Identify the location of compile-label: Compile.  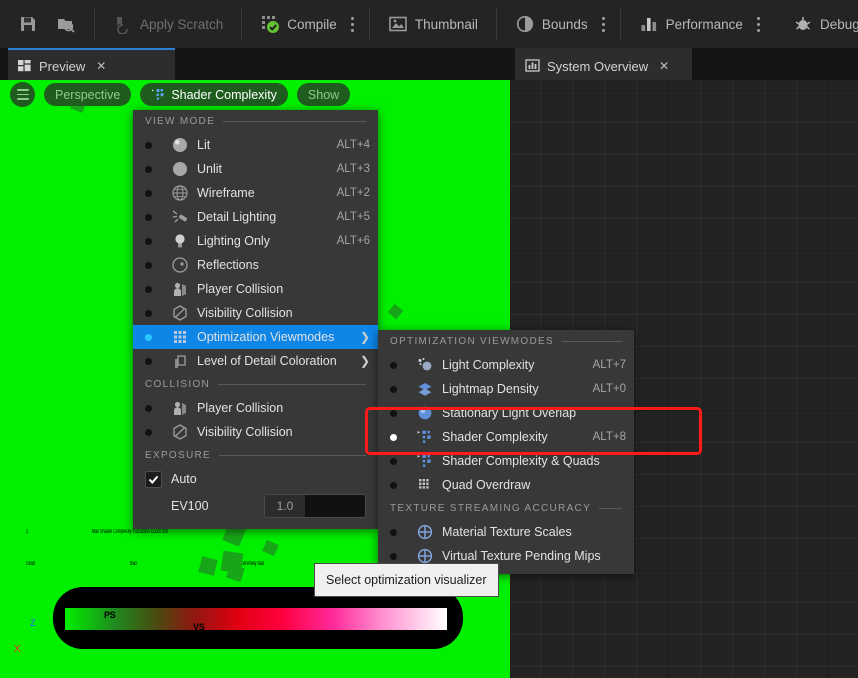
(312, 24).